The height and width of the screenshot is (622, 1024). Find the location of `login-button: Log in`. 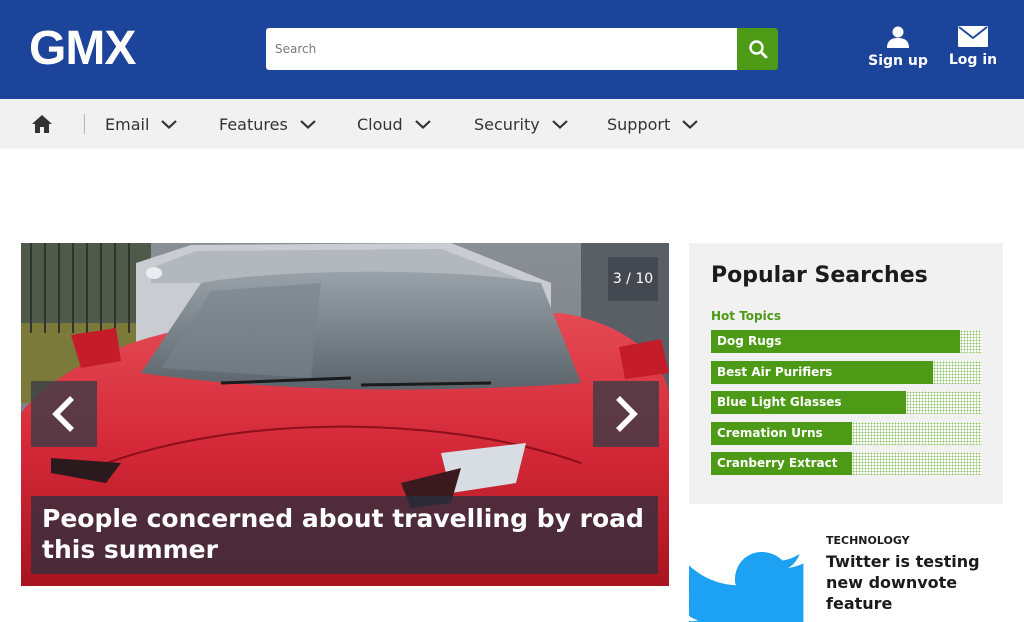

login-button: Log in is located at coordinates (973, 47).